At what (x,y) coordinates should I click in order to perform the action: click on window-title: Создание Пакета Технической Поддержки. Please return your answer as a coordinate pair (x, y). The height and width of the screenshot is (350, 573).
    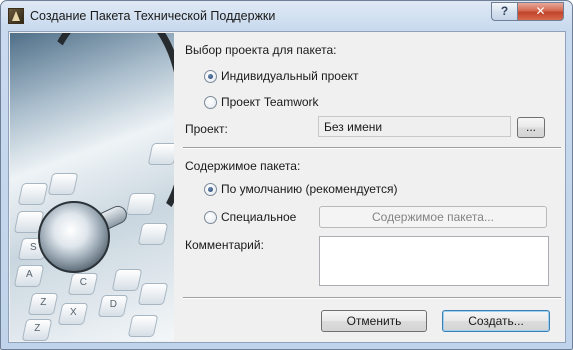
    Looking at the image, I should click on (153, 16).